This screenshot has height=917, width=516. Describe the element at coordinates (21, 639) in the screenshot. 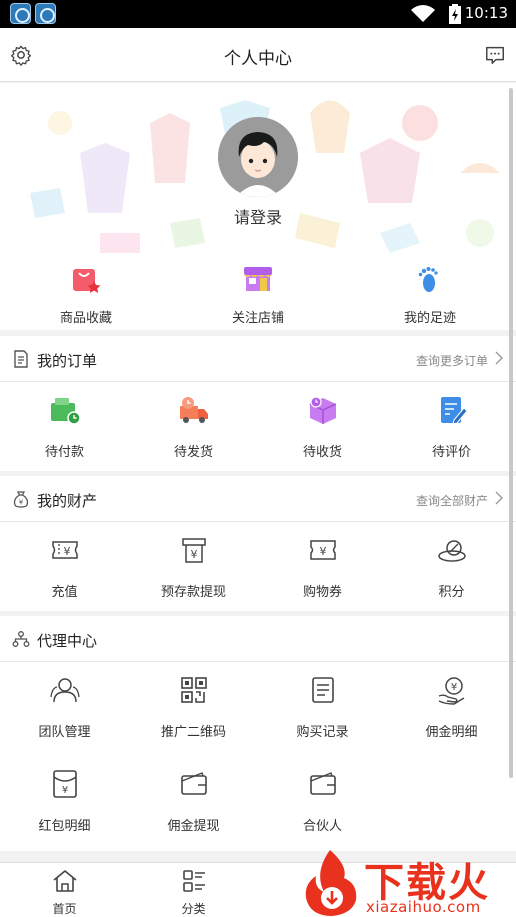

I see `hierarchy-icon` at that location.